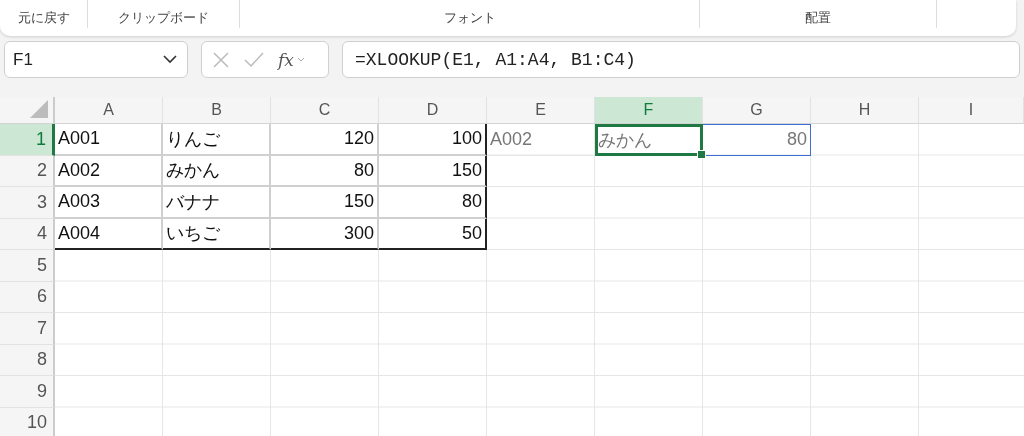 This screenshot has height=436, width=1024. I want to click on cell: いちご, so click(217, 234).